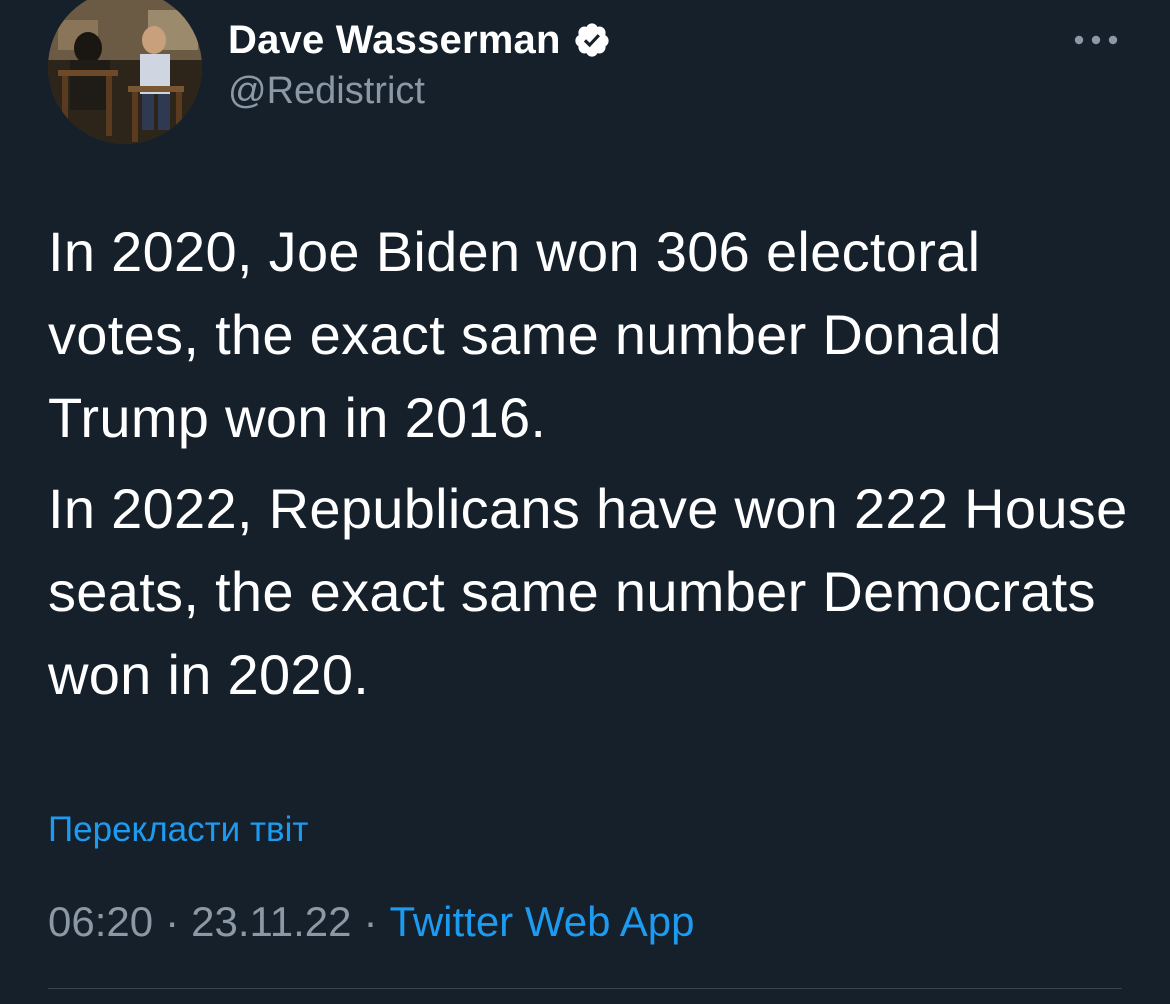 This screenshot has height=1004, width=1170. Describe the element at coordinates (271, 922) in the screenshot. I see `tweet-date: 23.11.22` at that location.